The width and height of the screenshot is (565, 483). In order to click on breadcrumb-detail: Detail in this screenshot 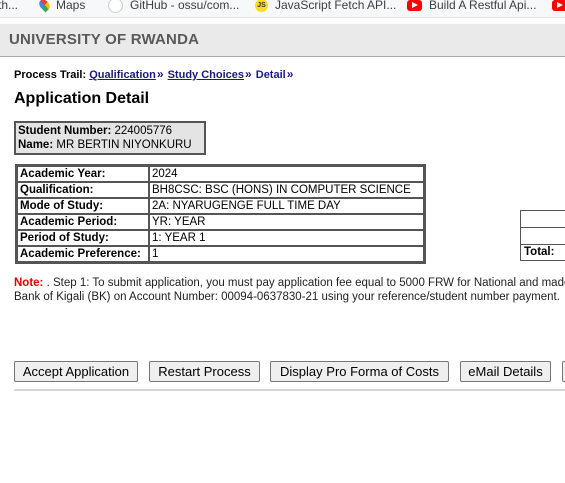, I will do `click(270, 75)`.